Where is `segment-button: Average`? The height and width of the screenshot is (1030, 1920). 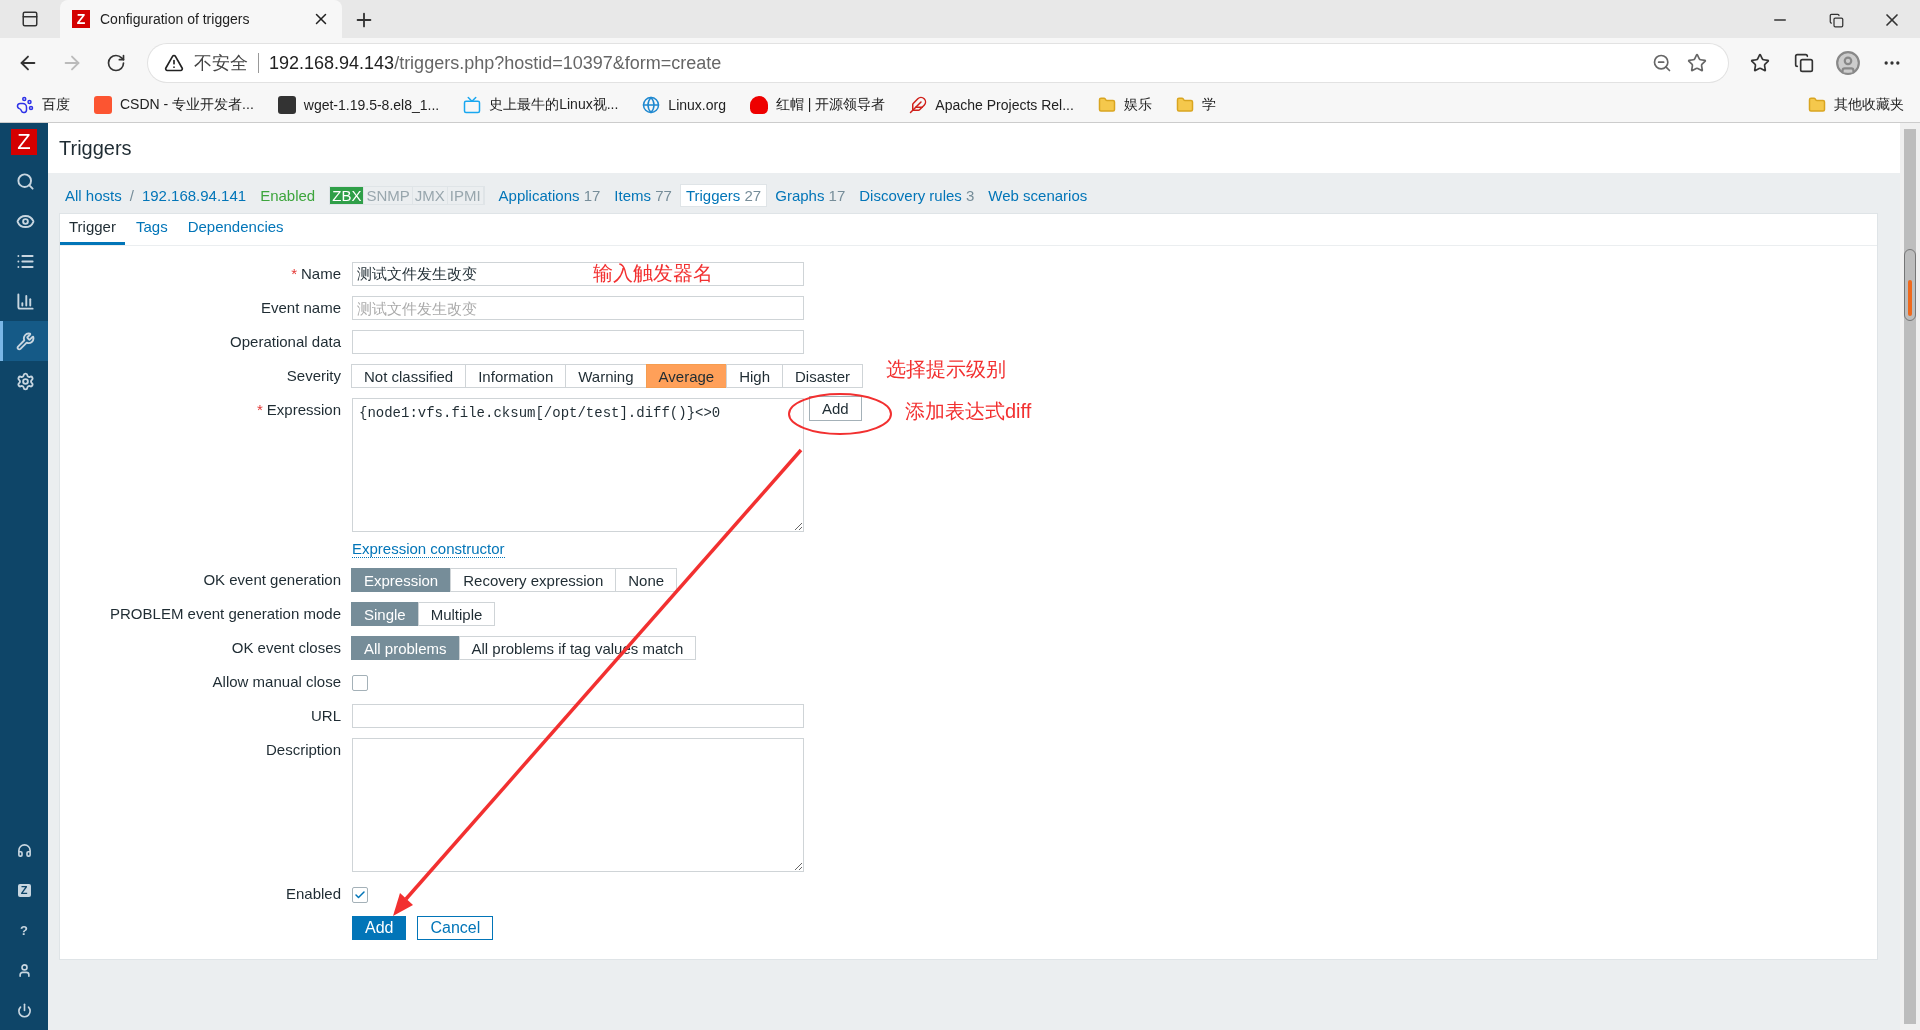 segment-button: Average is located at coordinates (686, 376).